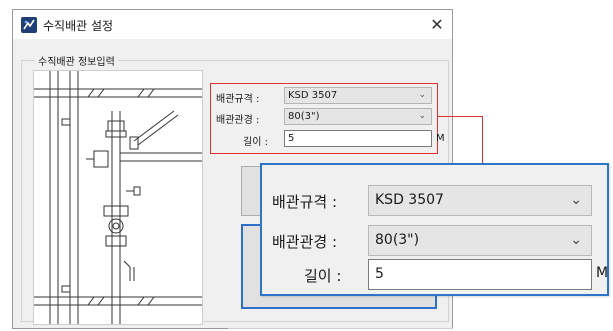 Image resolution: width=613 pixels, height=331 pixels. What do you see at coordinates (602, 273) in the screenshot?
I see `zoom-length-unit: M` at bounding box center [602, 273].